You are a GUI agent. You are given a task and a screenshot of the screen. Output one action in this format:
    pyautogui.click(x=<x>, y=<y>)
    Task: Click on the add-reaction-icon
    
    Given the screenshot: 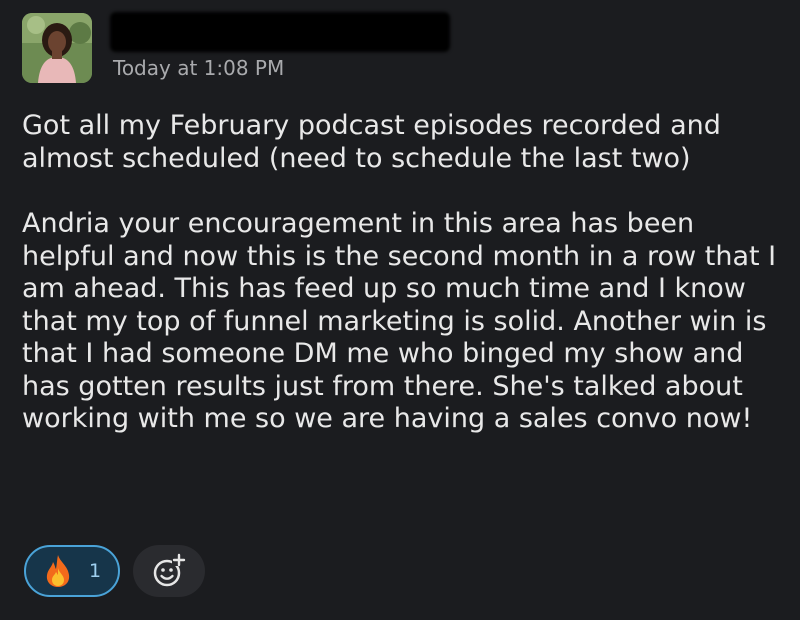 What is the action you would take?
    pyautogui.click(x=169, y=570)
    